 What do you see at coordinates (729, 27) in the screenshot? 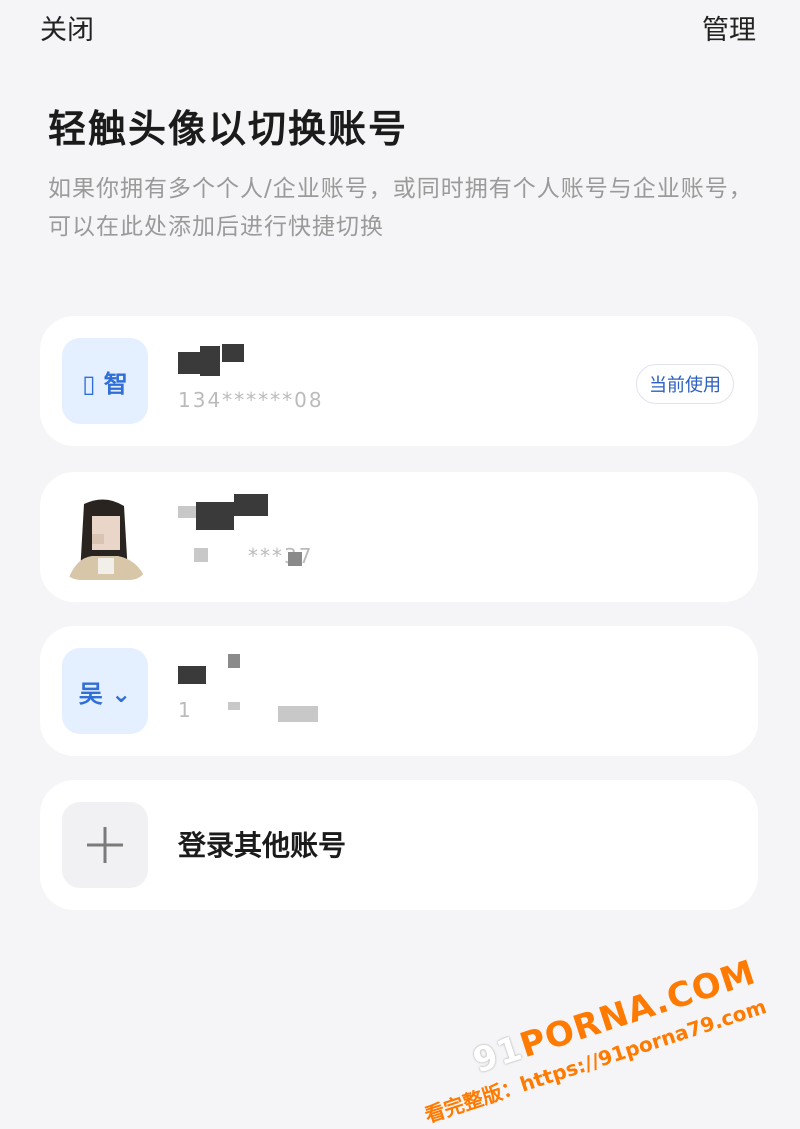
I see `manage-button: 管理` at bounding box center [729, 27].